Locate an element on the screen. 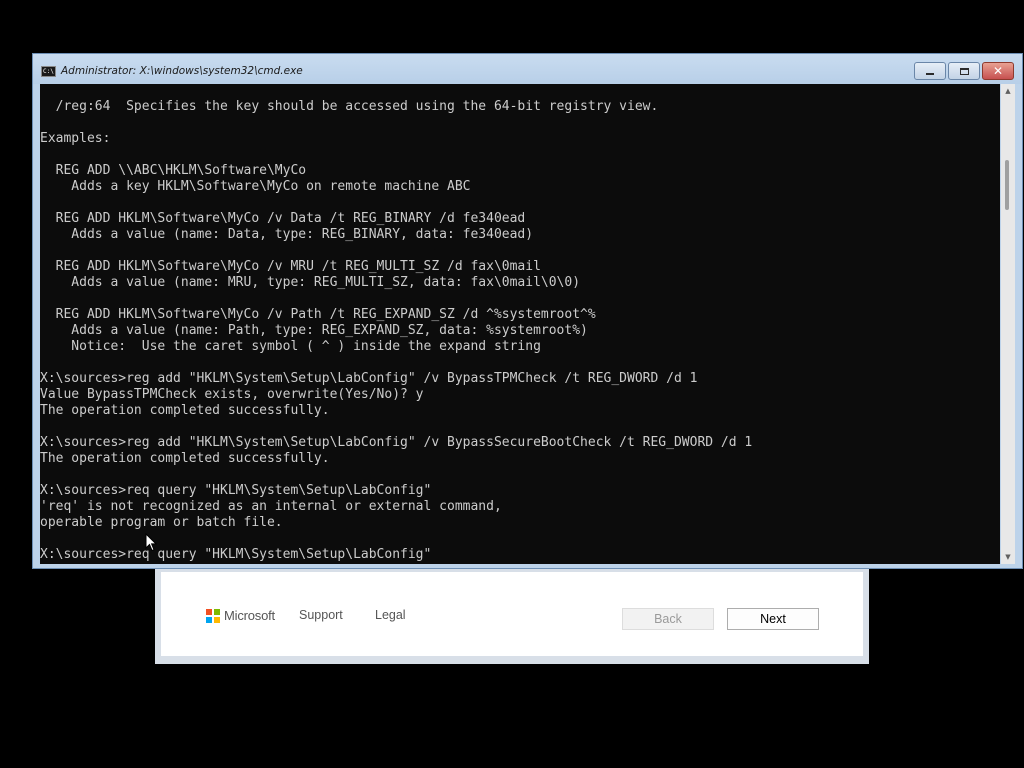 The width and height of the screenshot is (1024, 768). maximize-button is located at coordinates (964, 71).